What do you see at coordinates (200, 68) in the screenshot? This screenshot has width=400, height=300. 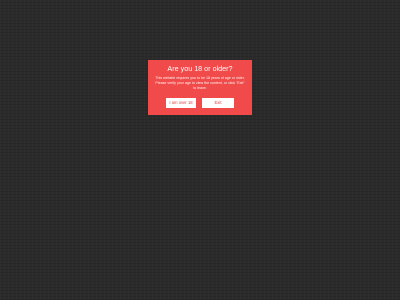 I see `modal-title: Are you 18 or older?` at bounding box center [200, 68].